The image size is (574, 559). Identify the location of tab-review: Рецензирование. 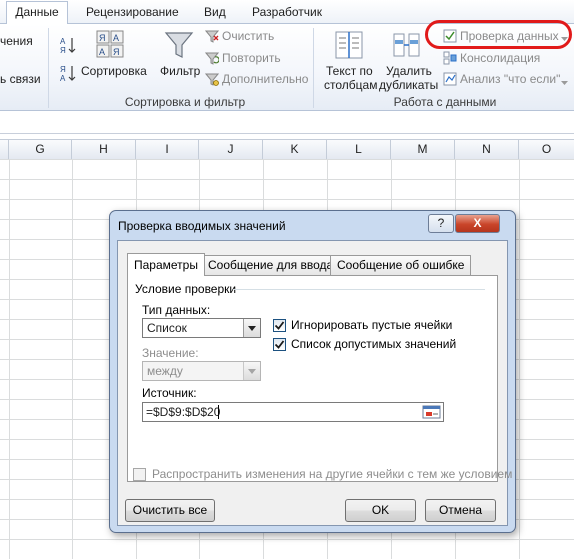
(132, 13).